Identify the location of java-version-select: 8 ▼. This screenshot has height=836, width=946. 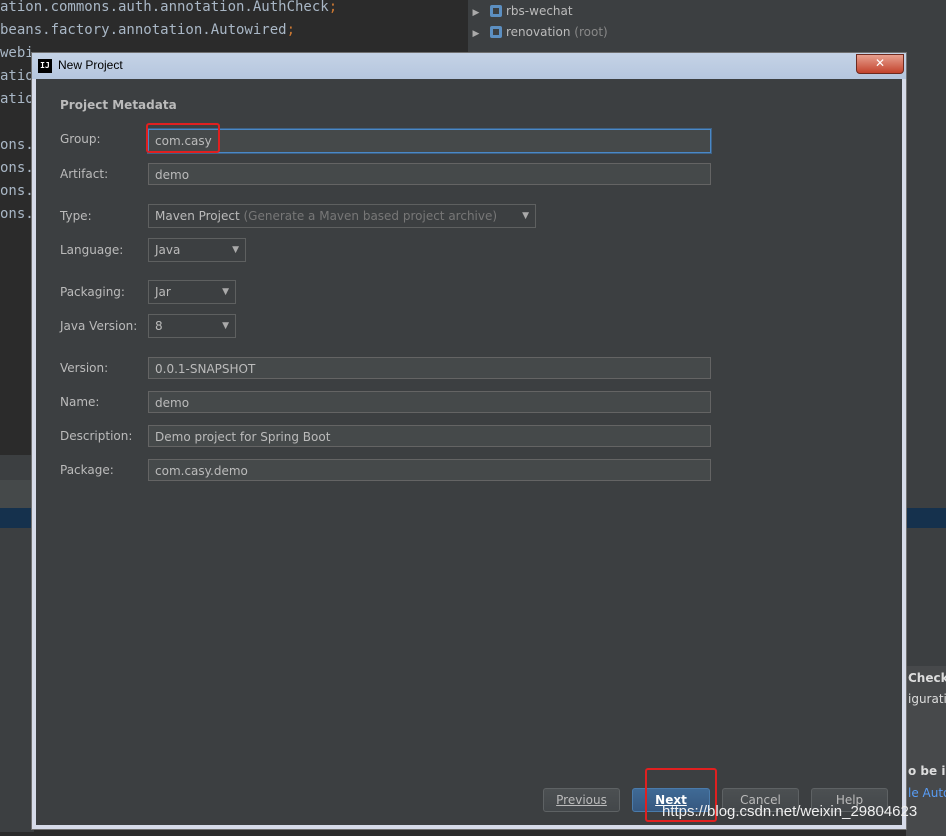
(192, 326).